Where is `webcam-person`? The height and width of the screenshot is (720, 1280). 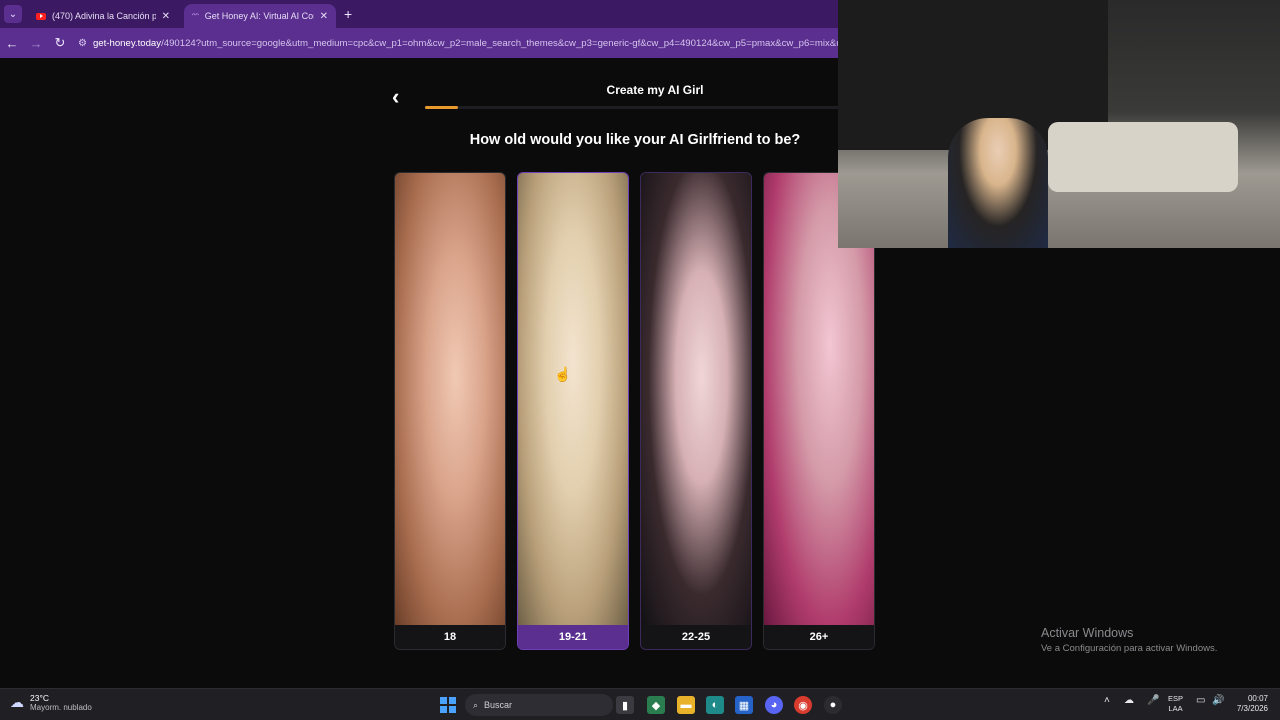
webcam-person is located at coordinates (998, 183).